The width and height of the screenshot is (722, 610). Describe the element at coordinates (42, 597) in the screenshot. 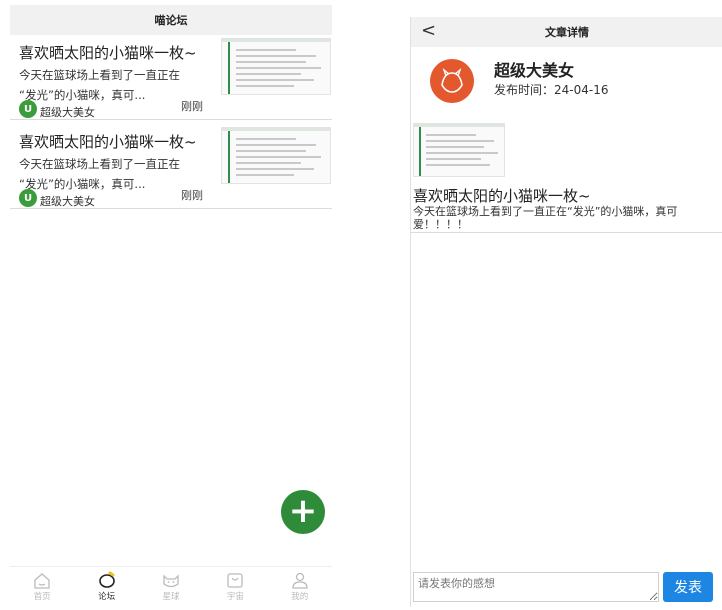

I see `tab-label: 首页` at that location.